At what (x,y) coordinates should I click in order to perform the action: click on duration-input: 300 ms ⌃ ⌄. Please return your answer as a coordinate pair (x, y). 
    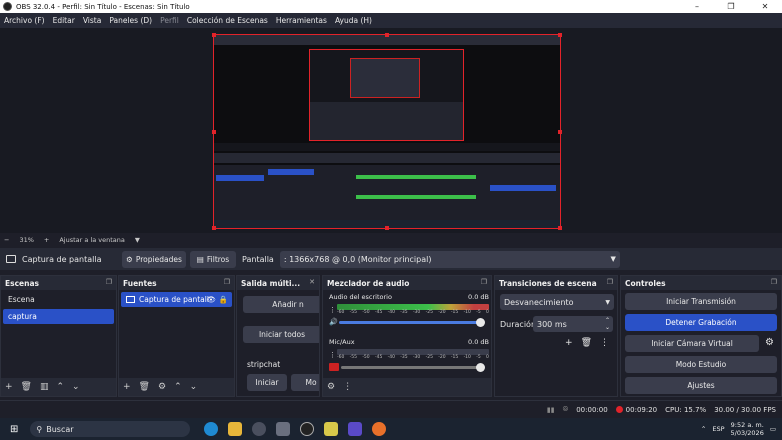
    Looking at the image, I should click on (573, 324).